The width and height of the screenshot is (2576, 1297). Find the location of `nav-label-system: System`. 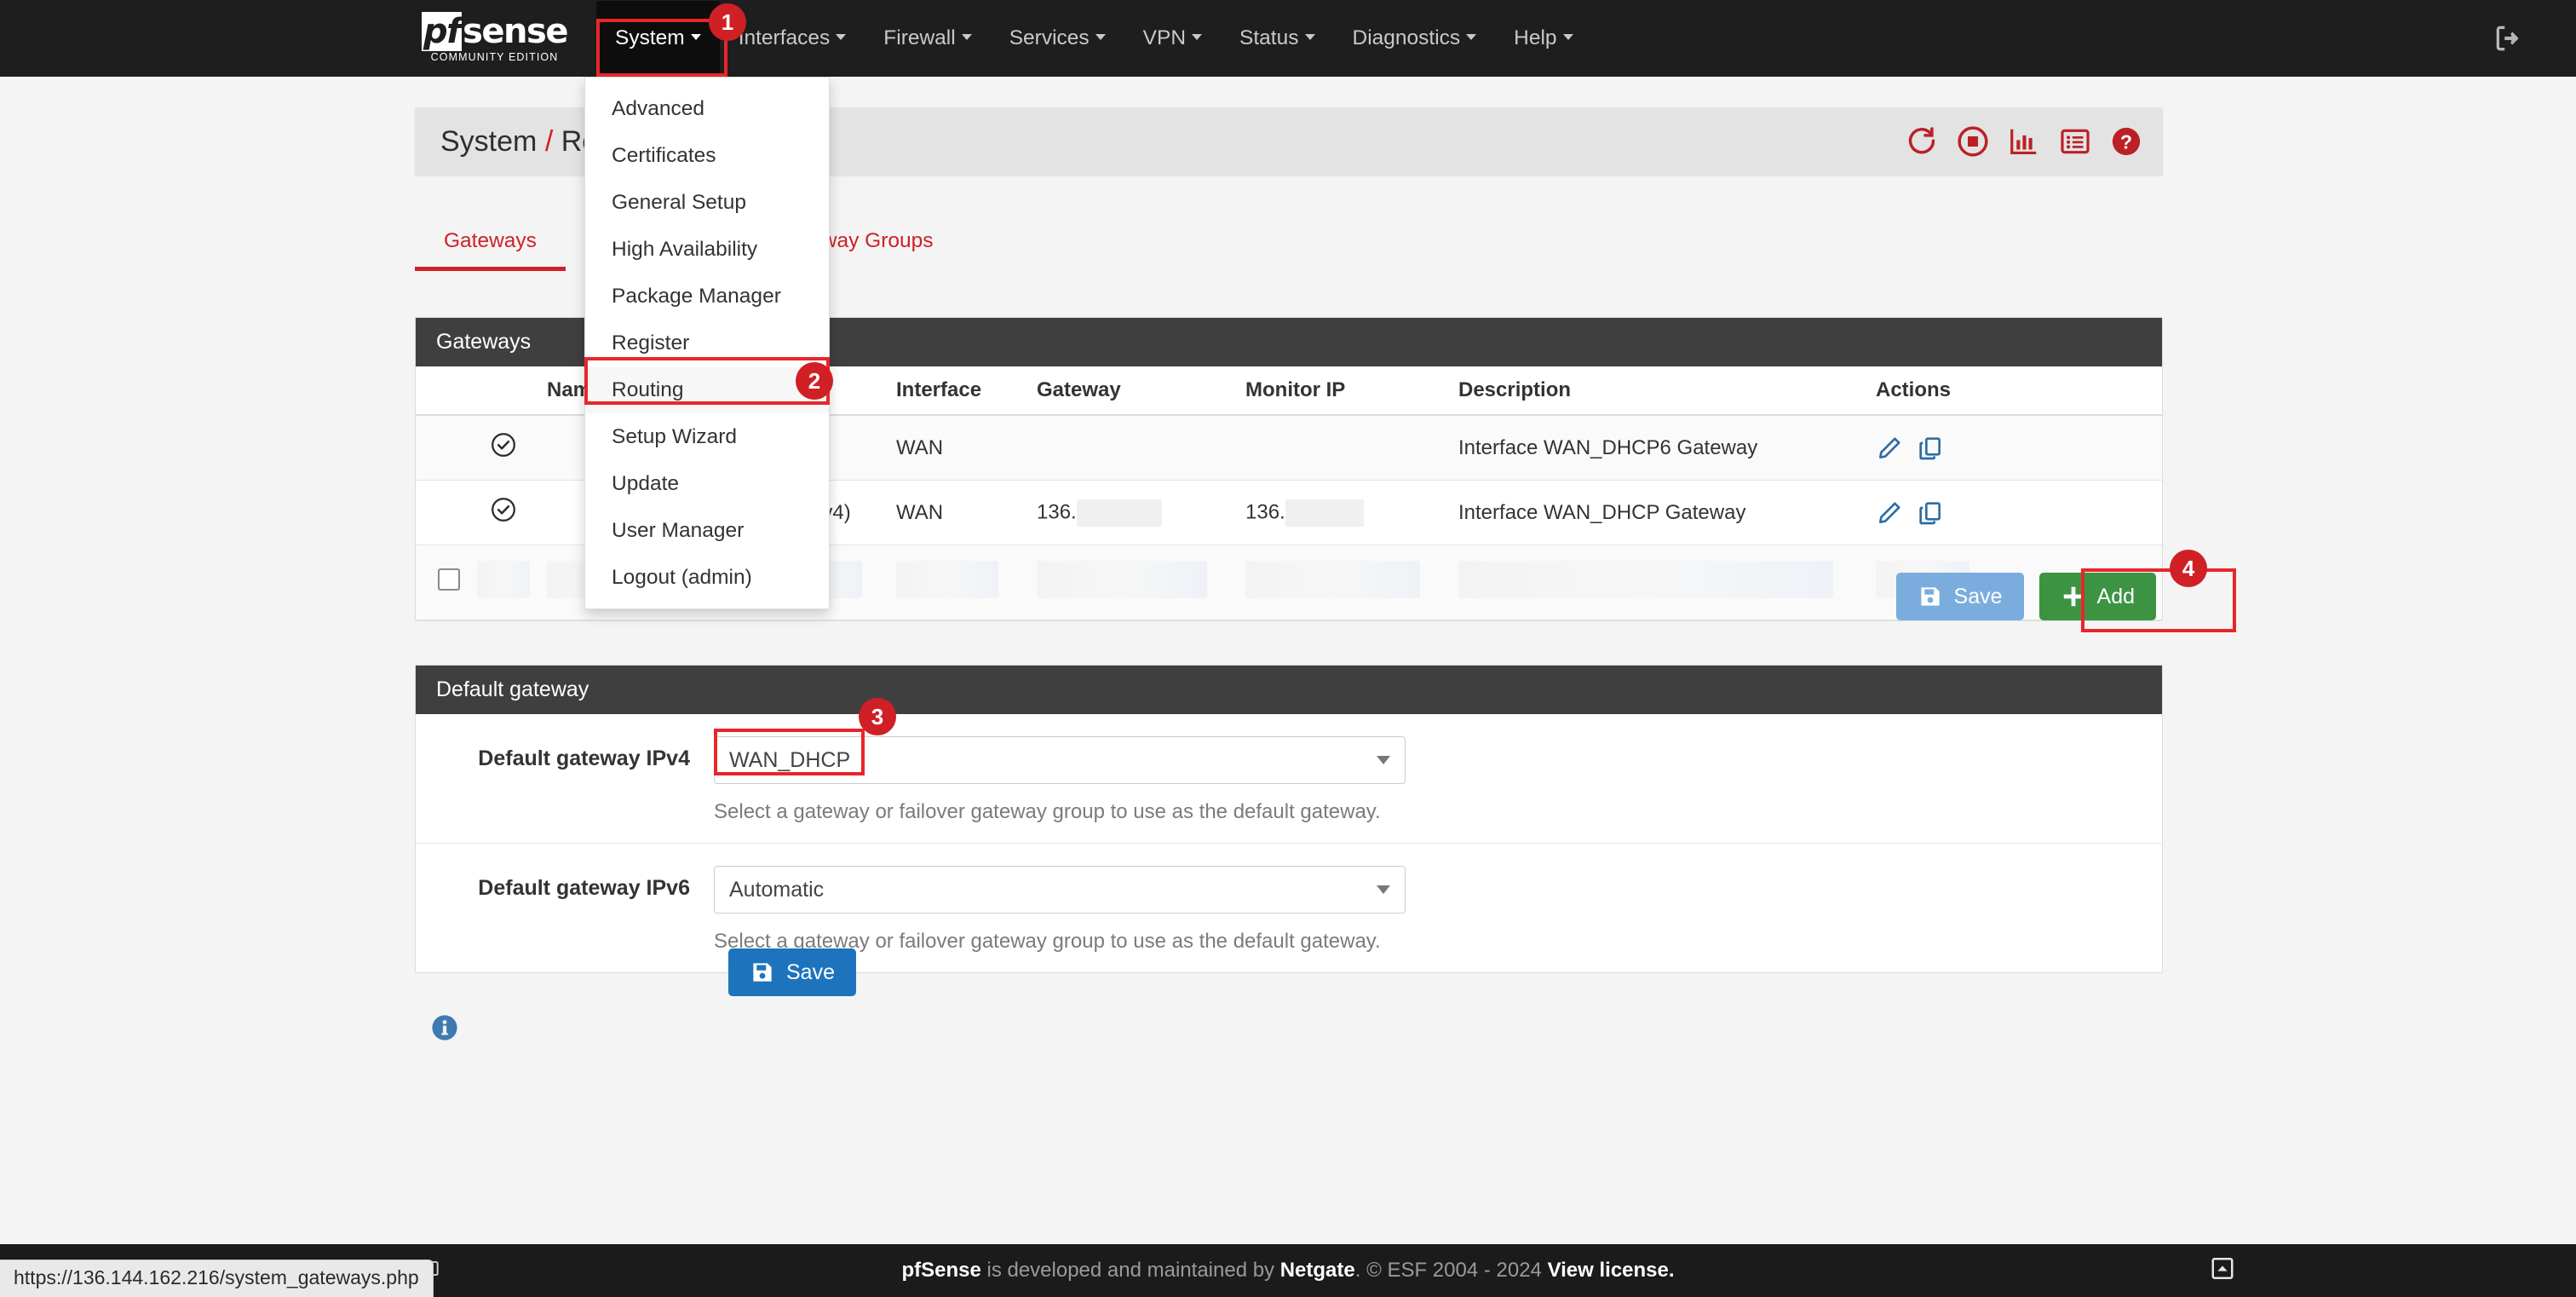

nav-label-system: System is located at coordinates (650, 37).